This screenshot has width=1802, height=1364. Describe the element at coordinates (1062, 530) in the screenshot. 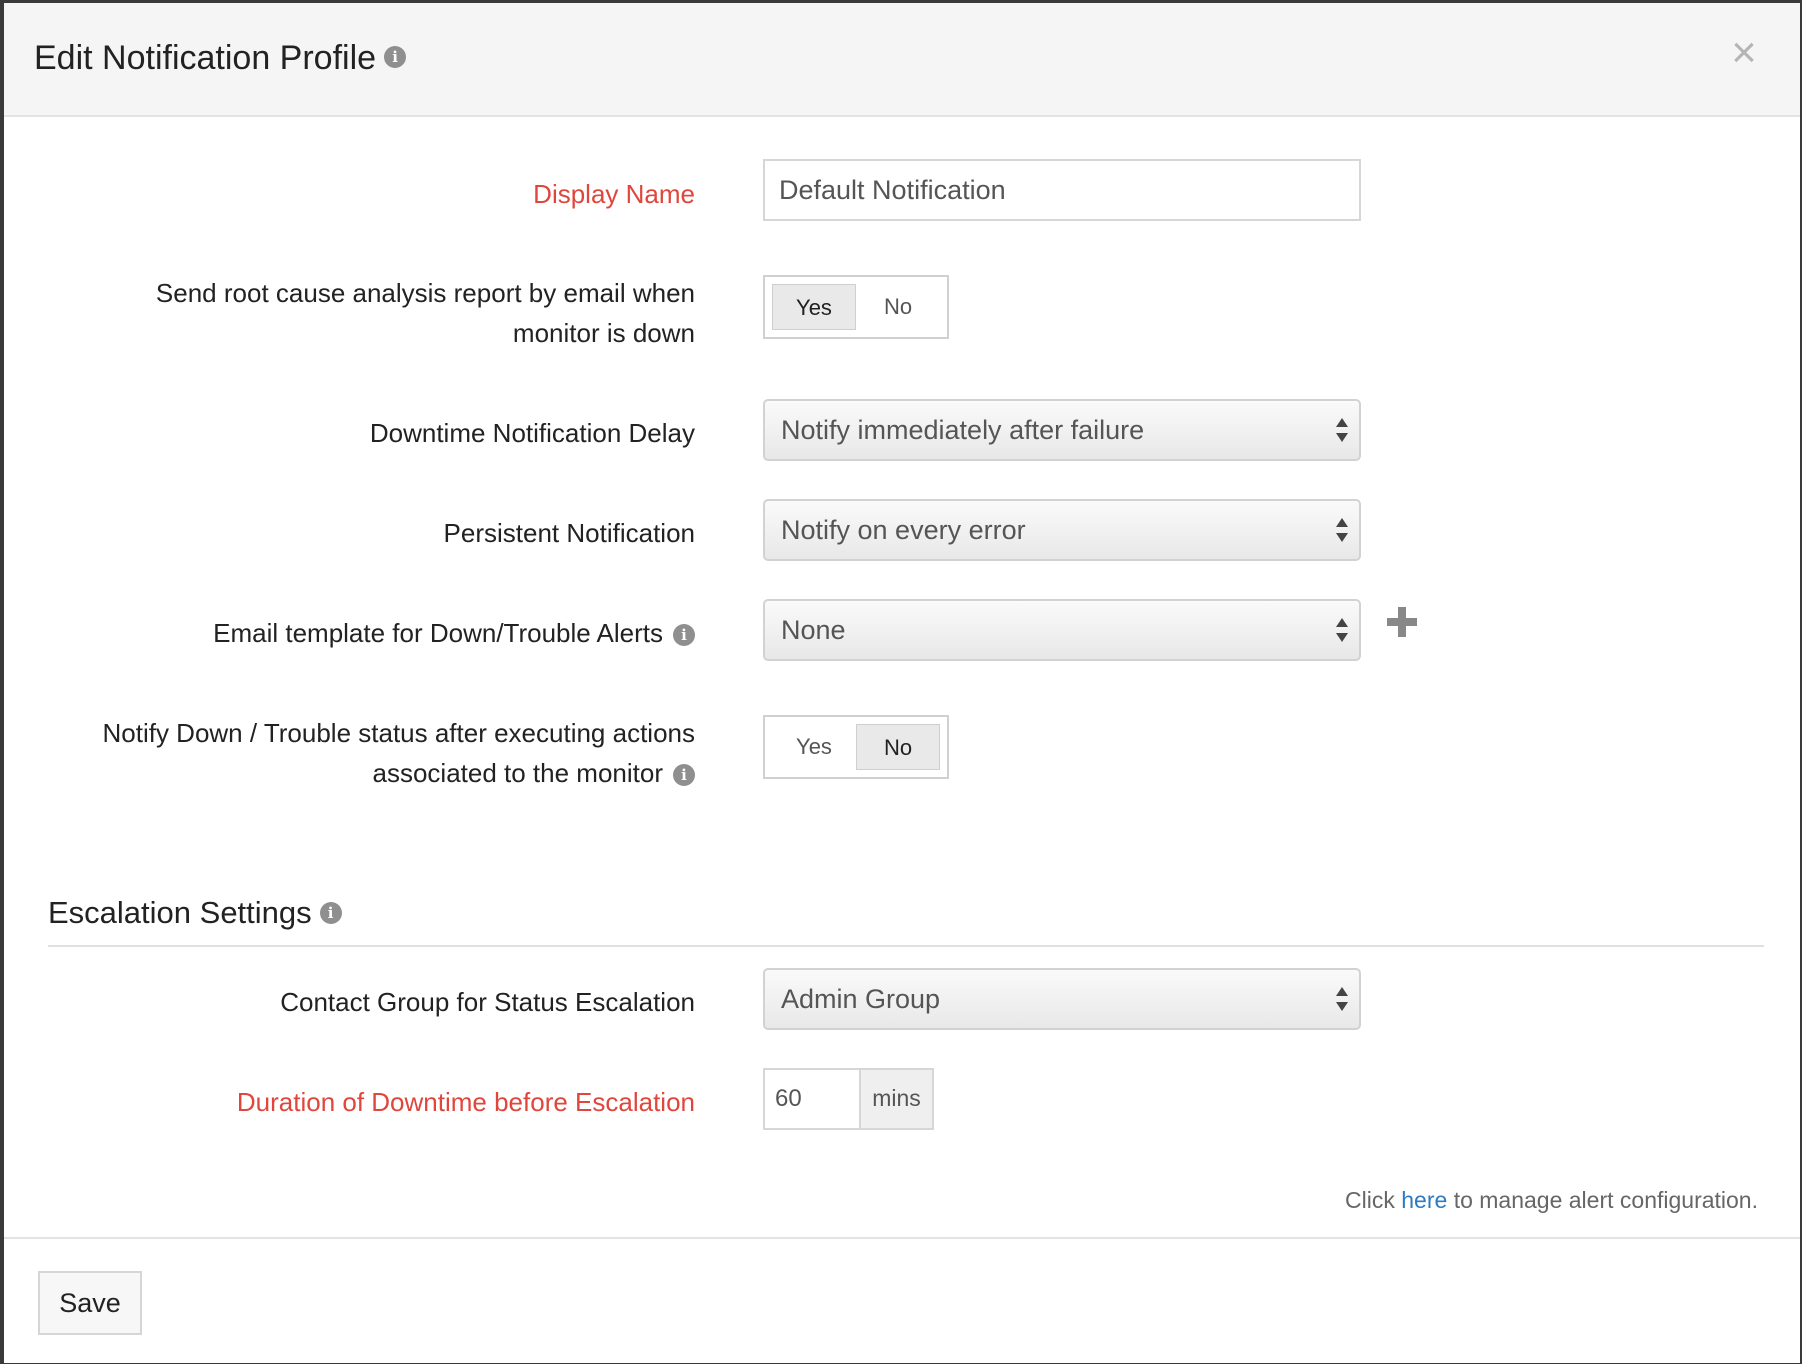

I see `persistent-notification-select: Notify on every error` at that location.